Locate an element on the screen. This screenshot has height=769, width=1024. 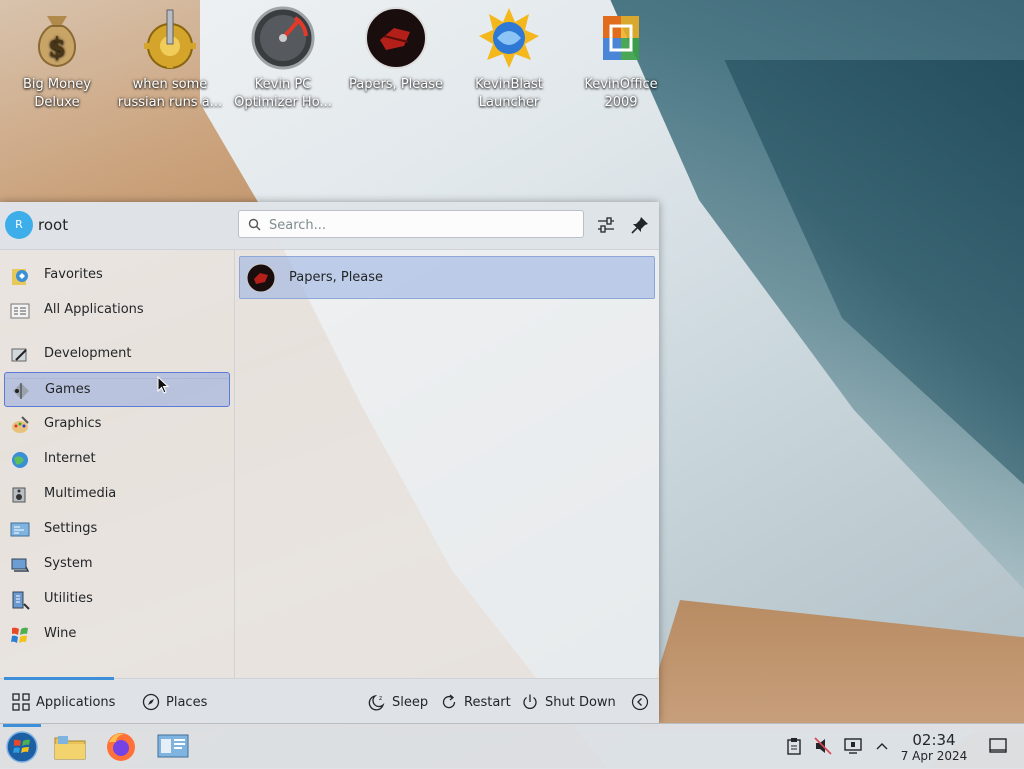
windows-orb-icon is located at coordinates (22, 747).